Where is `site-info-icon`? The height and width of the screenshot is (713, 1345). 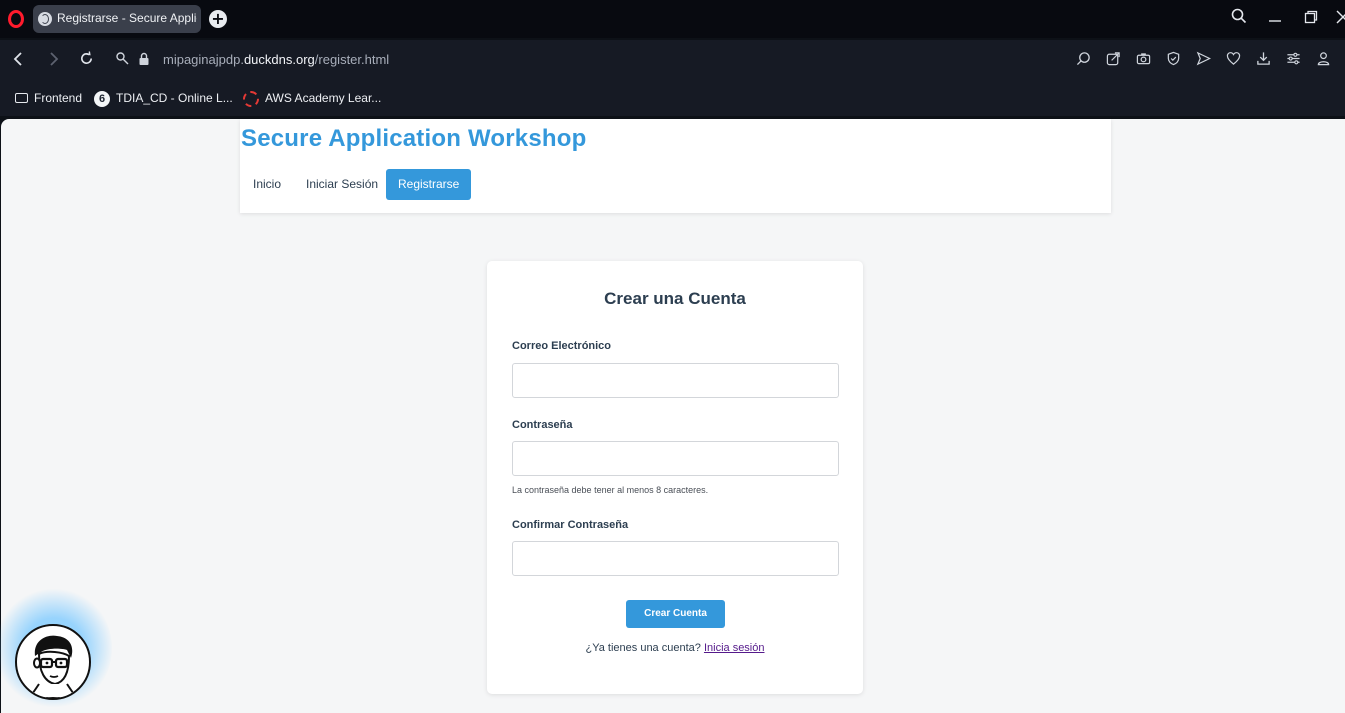 site-info-icon is located at coordinates (123, 61).